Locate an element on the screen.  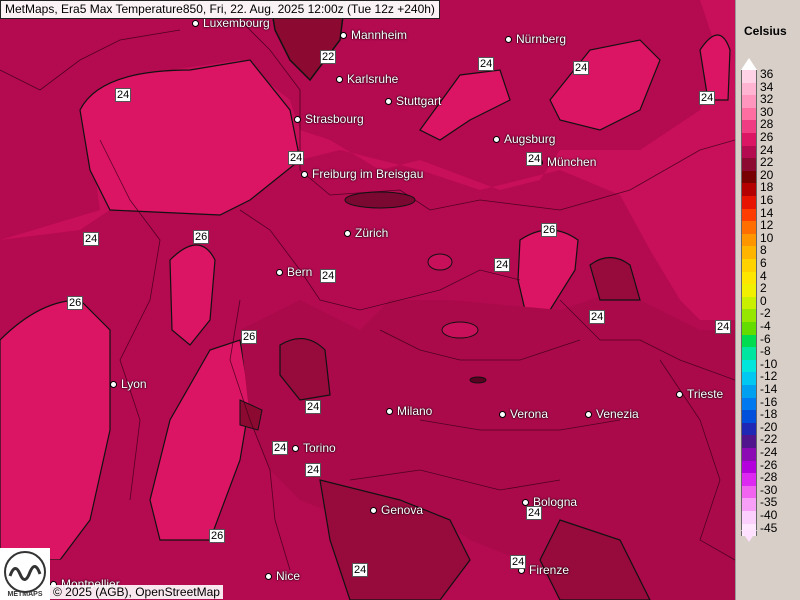
legend-label: 24 is located at coordinates (767, 149).